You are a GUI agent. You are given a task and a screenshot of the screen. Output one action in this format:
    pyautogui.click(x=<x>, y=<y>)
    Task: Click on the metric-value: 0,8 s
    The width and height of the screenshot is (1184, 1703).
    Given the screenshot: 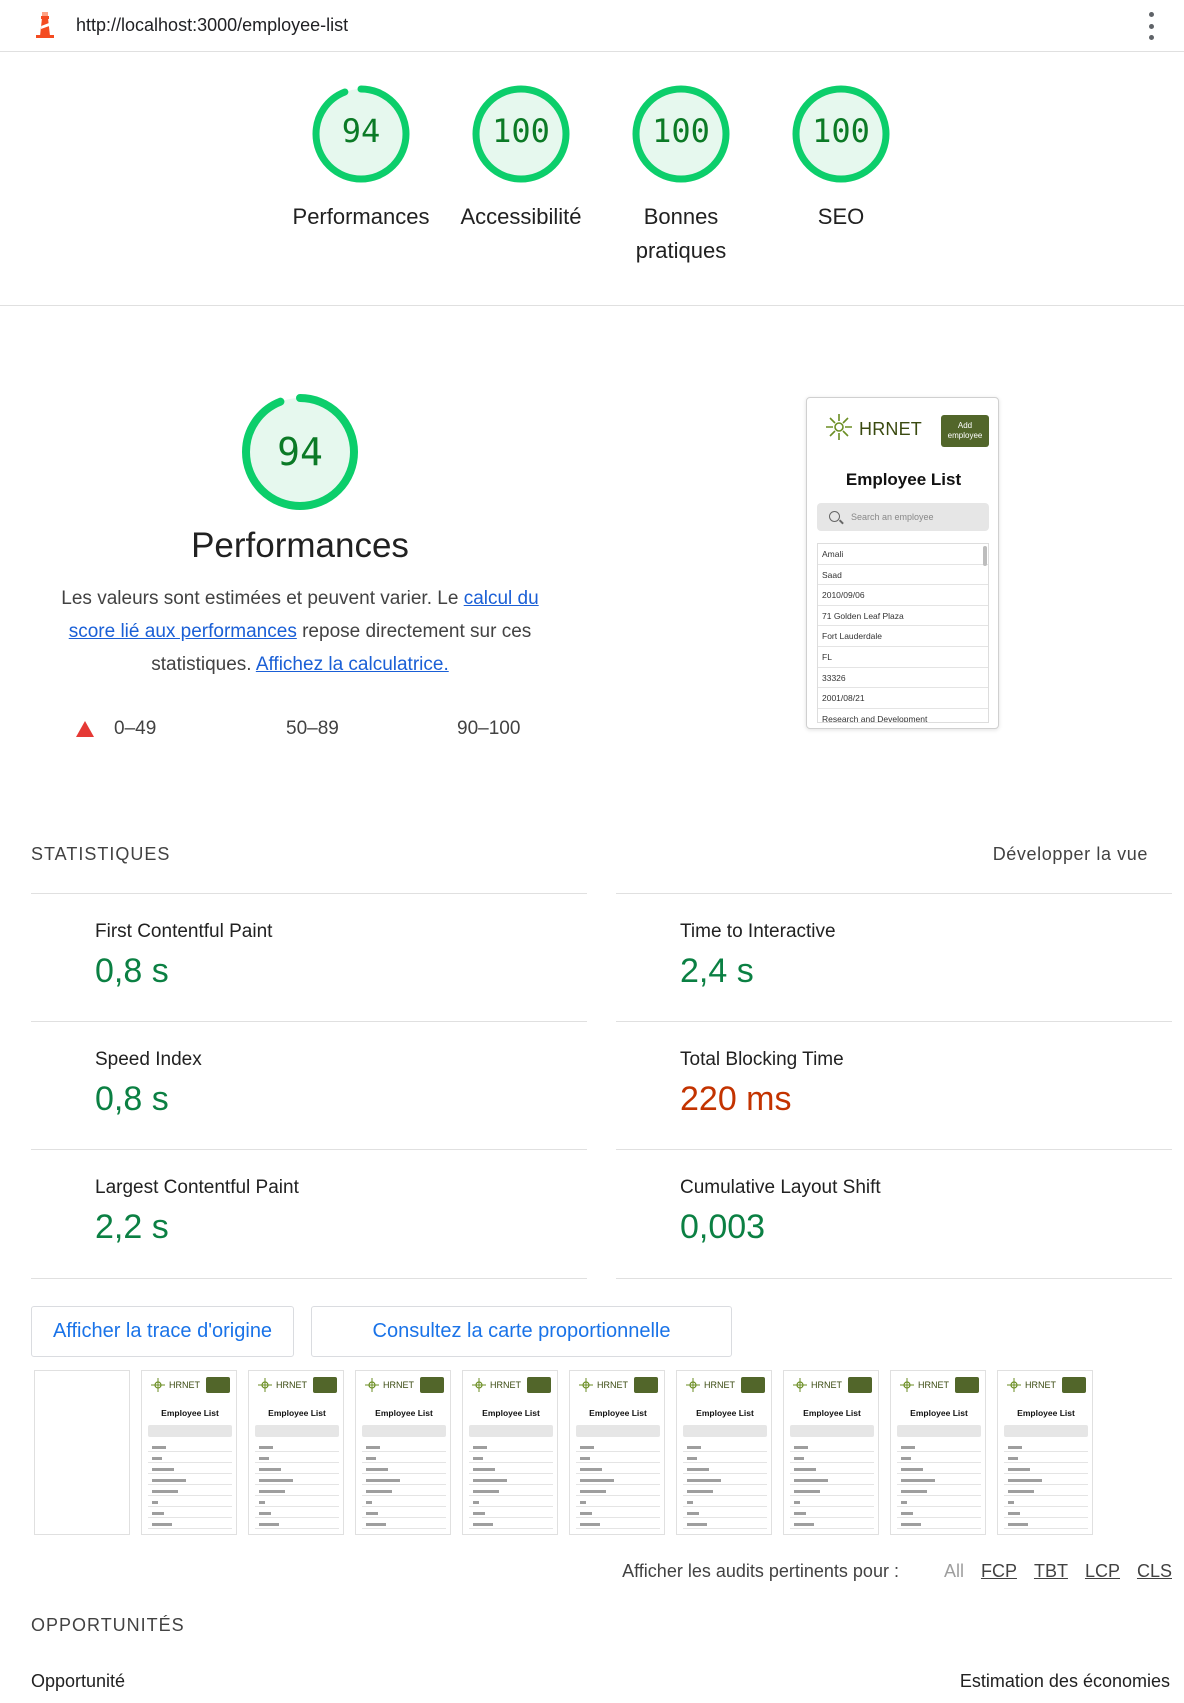 What is the action you would take?
    pyautogui.click(x=132, y=971)
    